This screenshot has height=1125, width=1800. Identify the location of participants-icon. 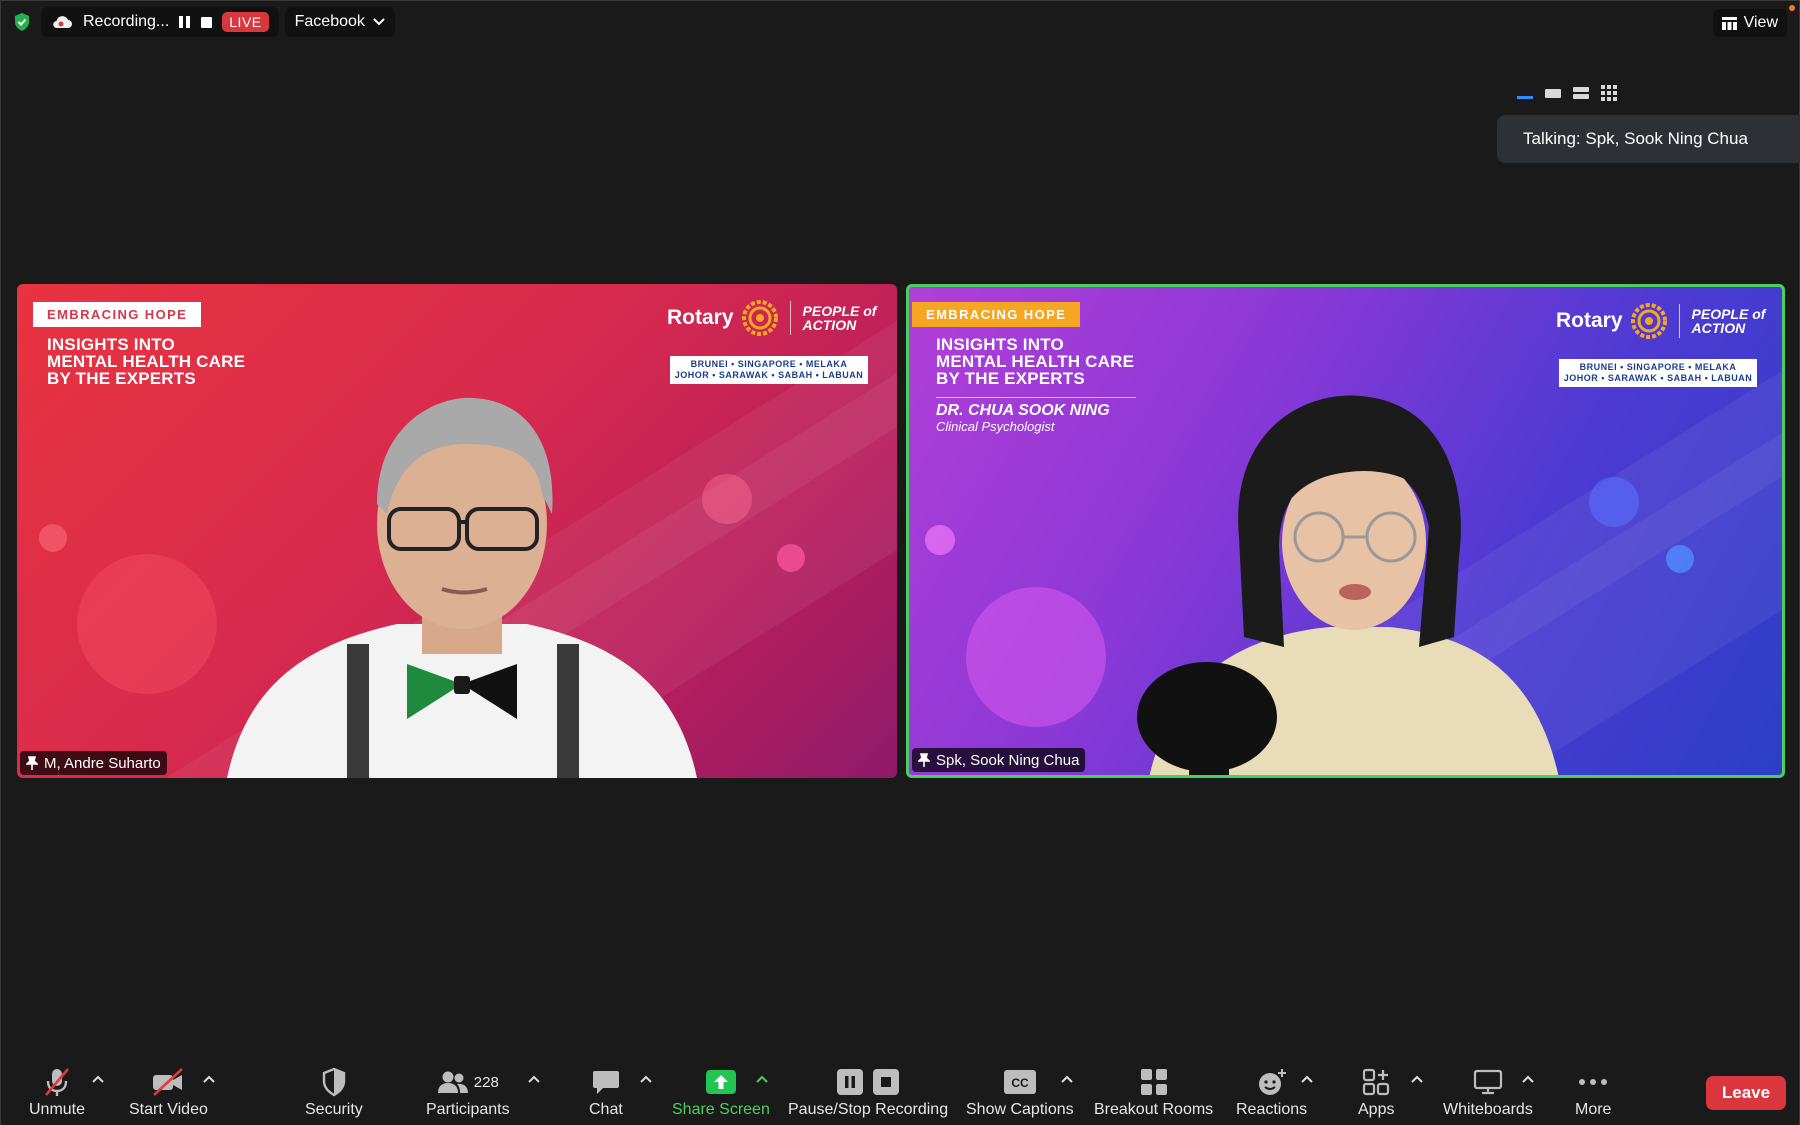
(452, 1082).